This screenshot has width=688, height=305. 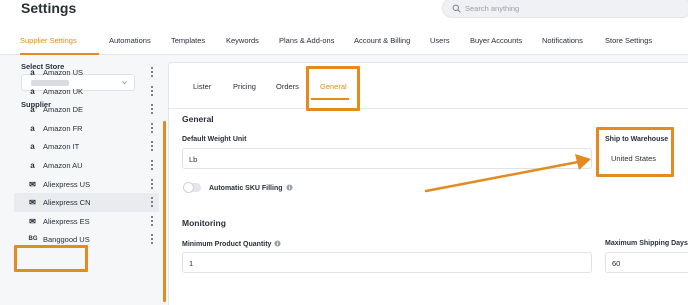 I want to click on supplier-item: a Amazon DE, so click(x=86, y=109).